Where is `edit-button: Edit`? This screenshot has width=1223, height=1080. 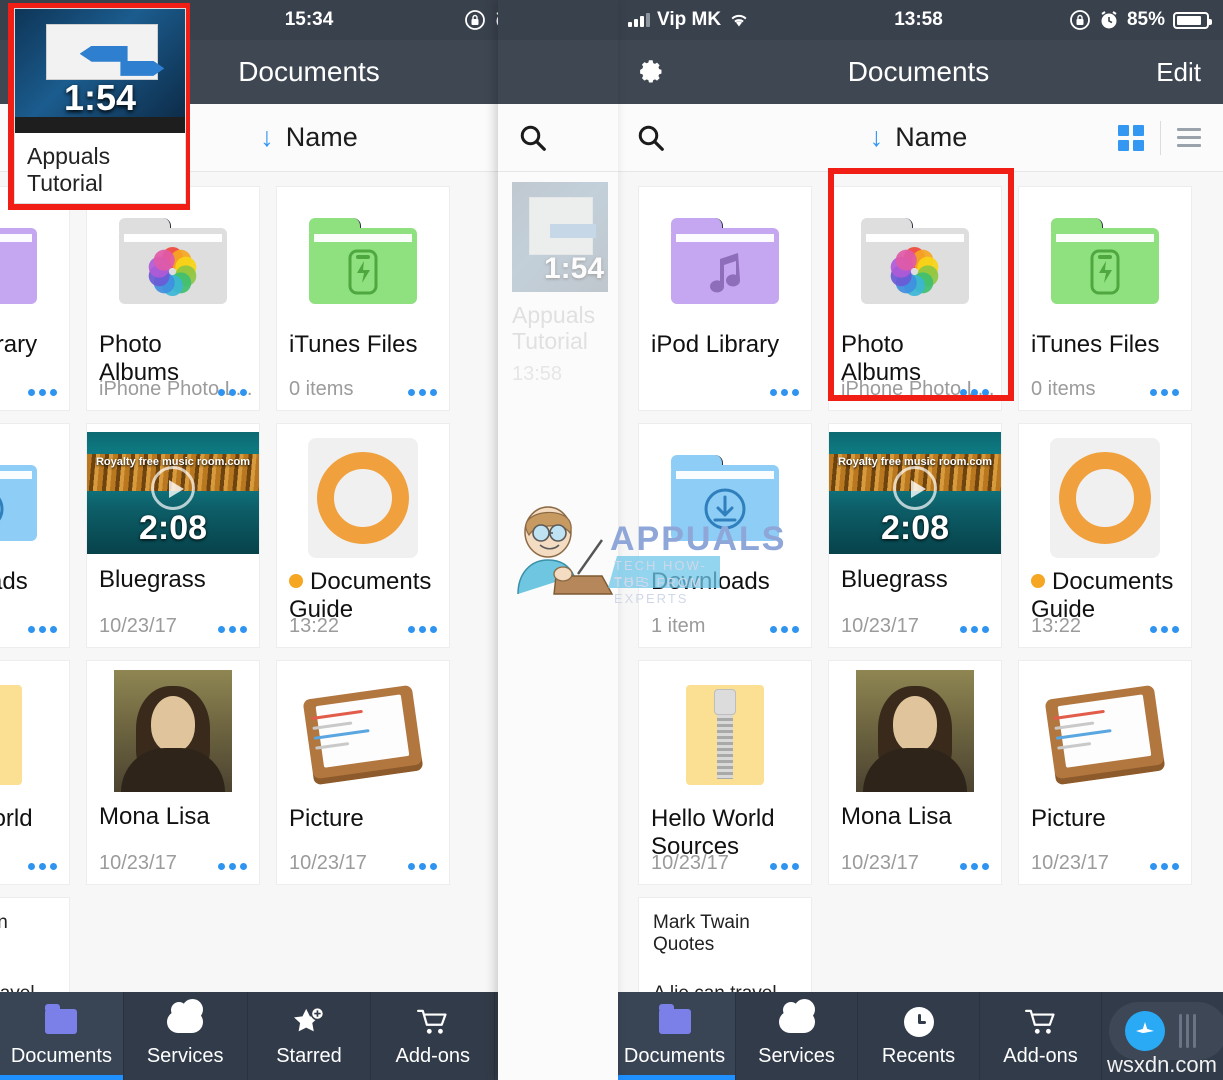 edit-button: Edit is located at coordinates (1178, 72).